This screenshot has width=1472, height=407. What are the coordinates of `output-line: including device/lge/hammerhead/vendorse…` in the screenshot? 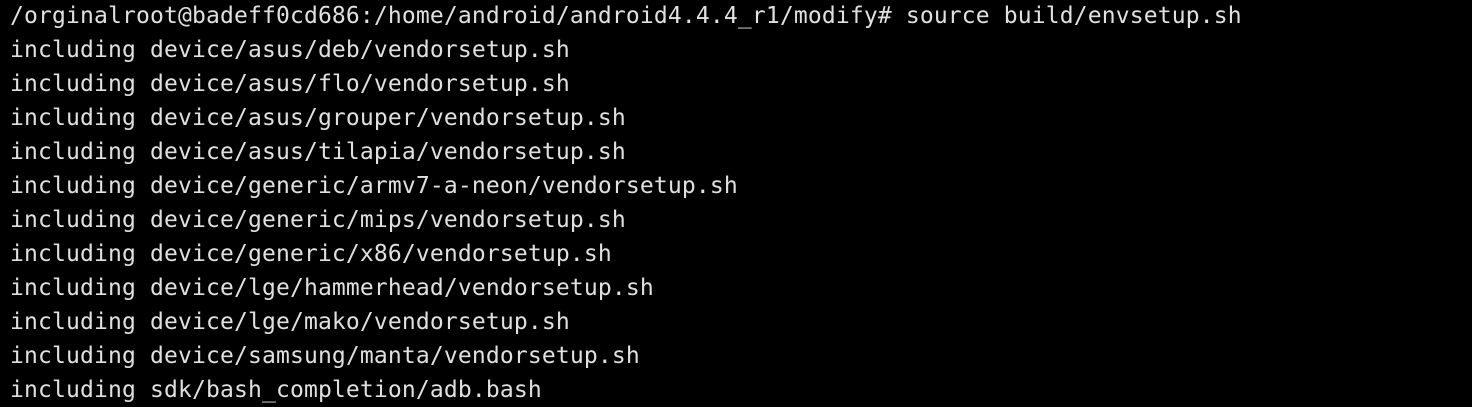 It's located at (332, 288).